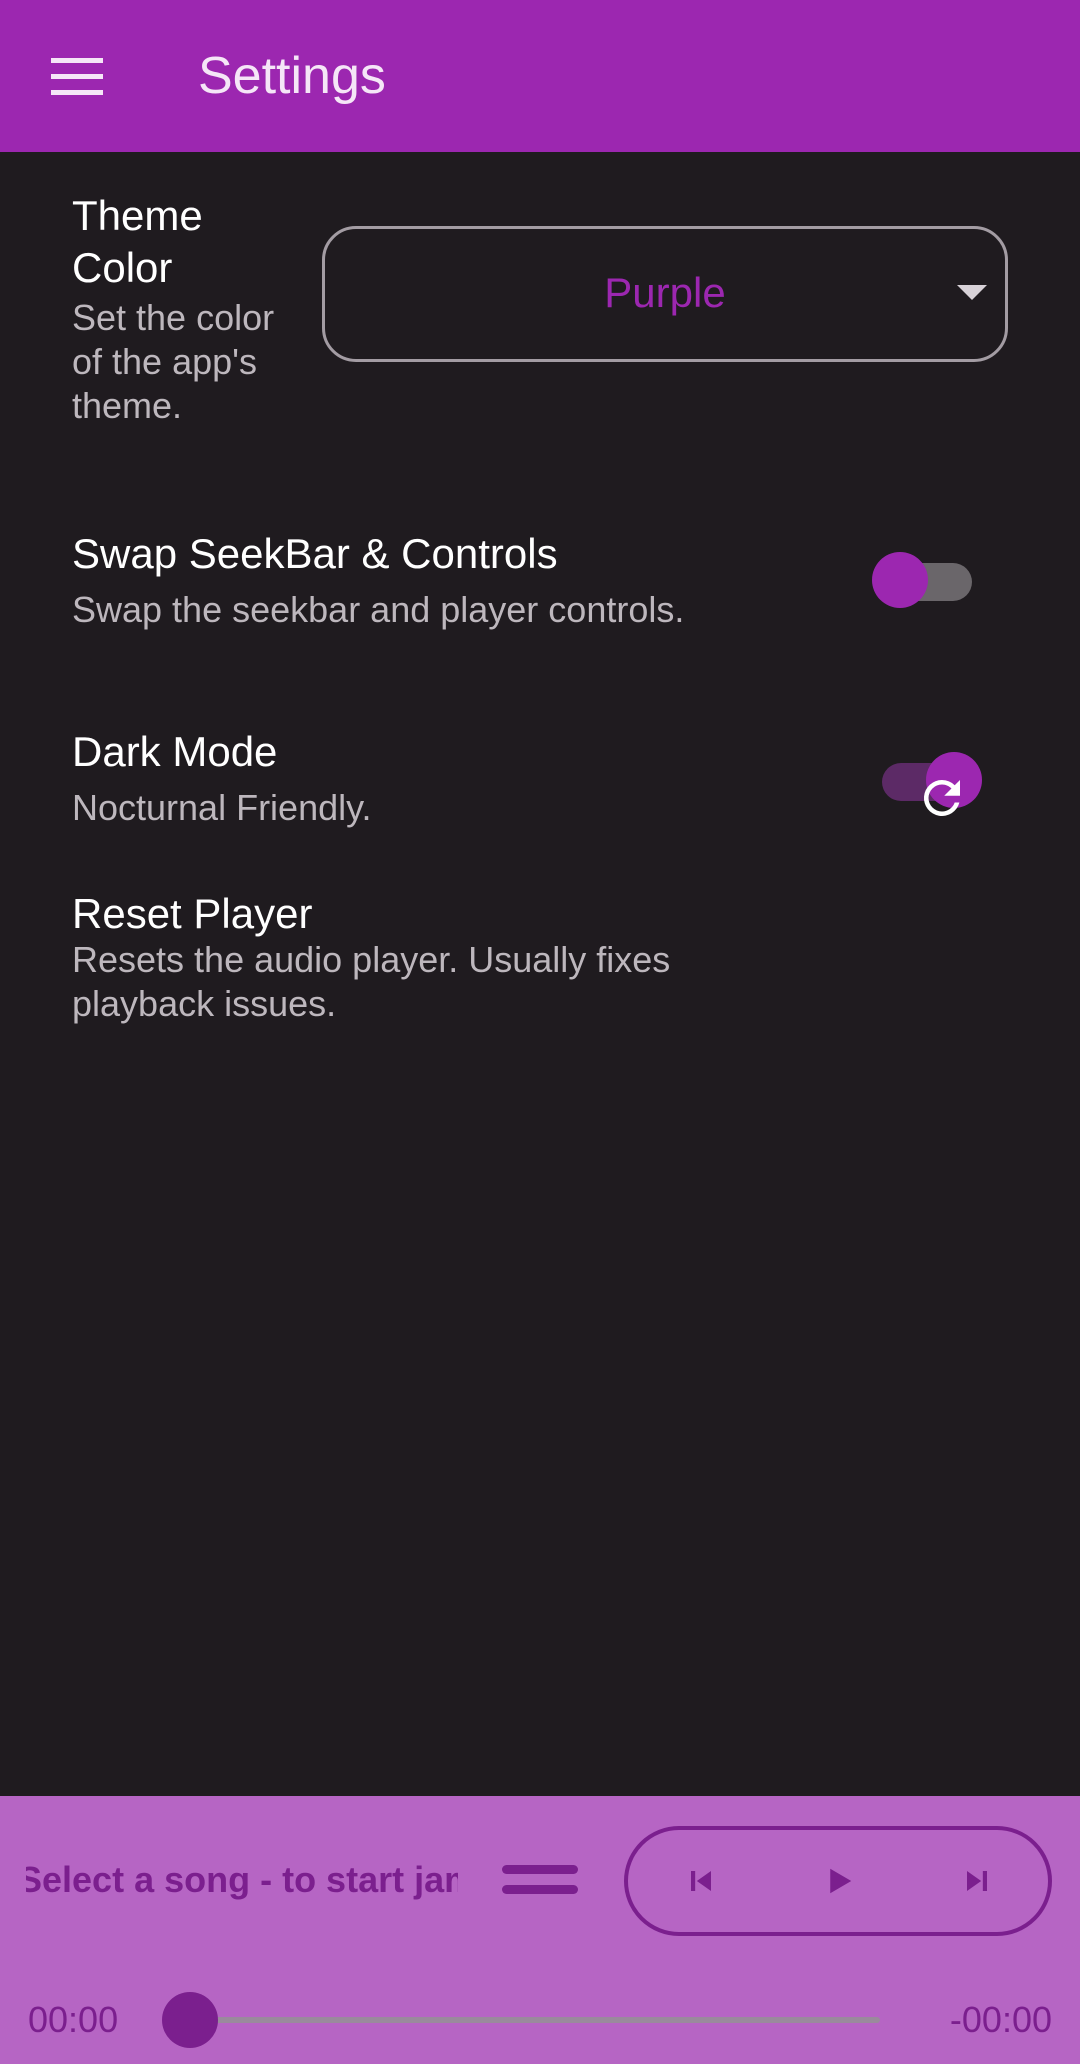 The height and width of the screenshot is (2064, 1080). I want to click on theme-color-selected: Purple, so click(665, 292).